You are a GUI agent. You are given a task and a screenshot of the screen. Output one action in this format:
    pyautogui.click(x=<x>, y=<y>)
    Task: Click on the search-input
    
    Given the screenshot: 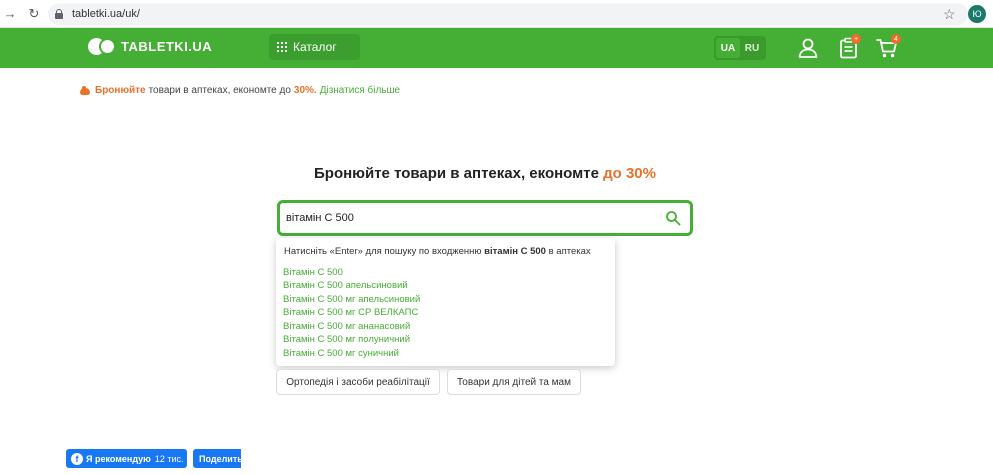 What is the action you would take?
    pyautogui.click(x=466, y=218)
    